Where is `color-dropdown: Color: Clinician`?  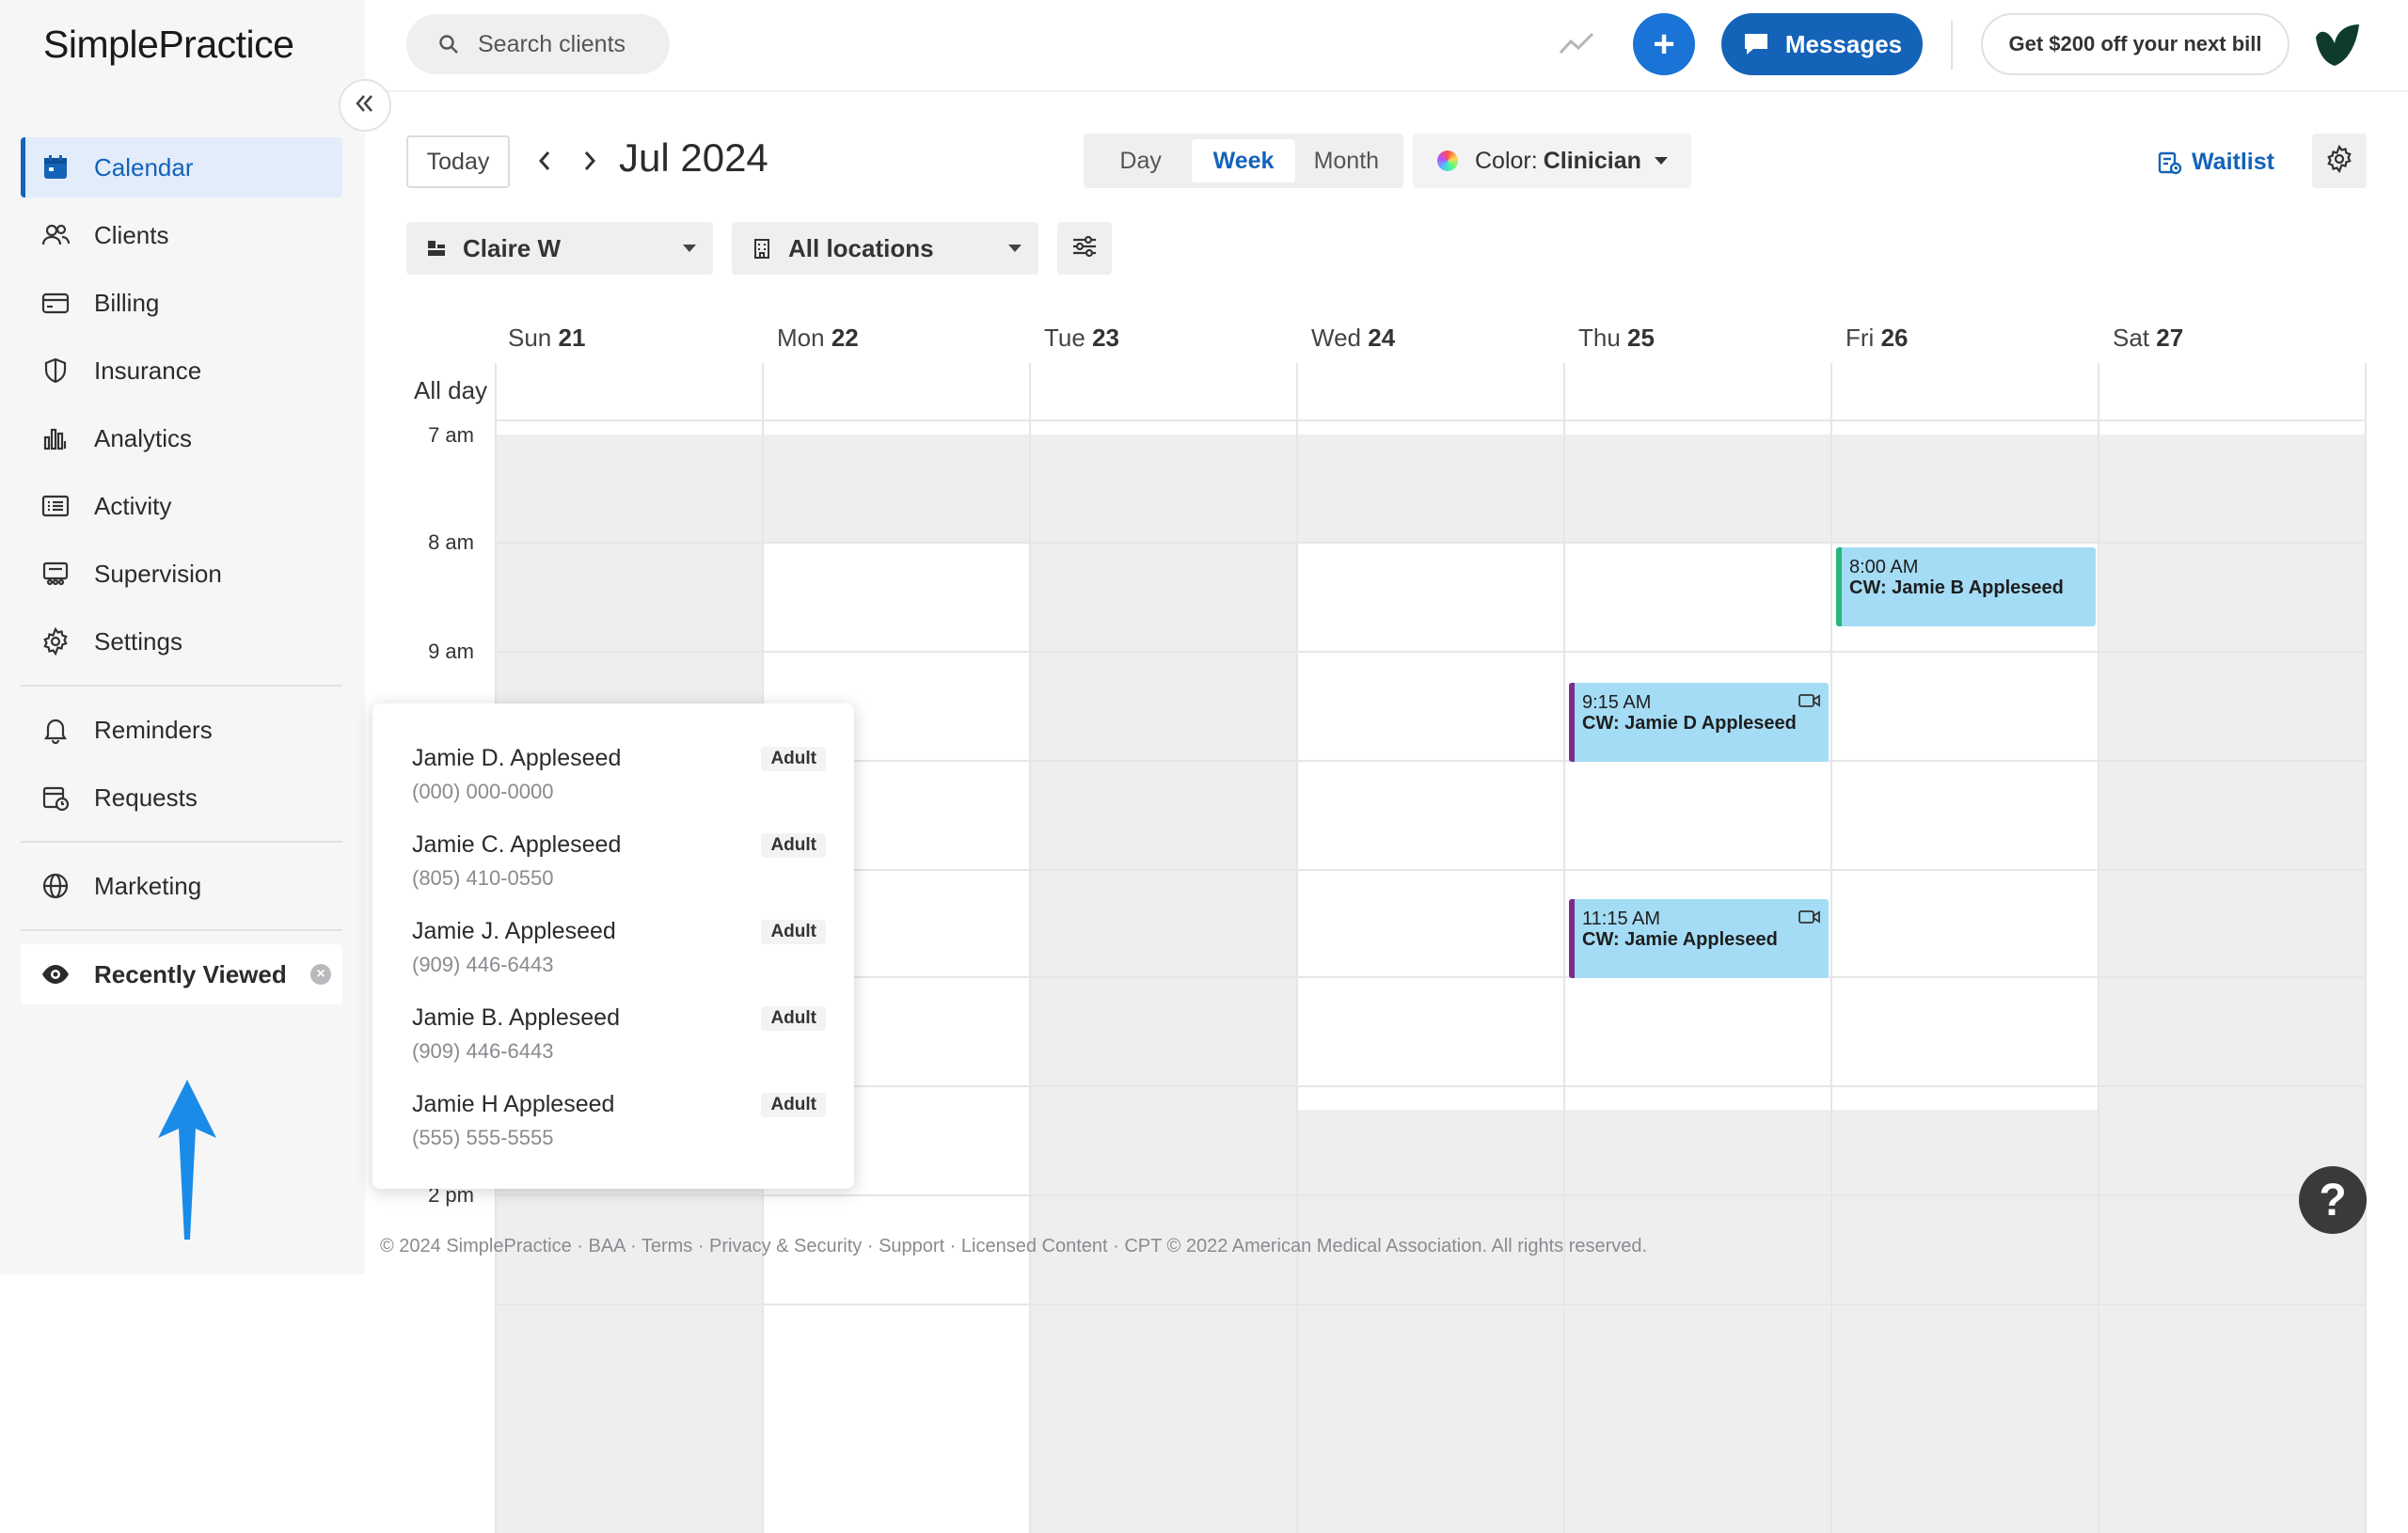 color-dropdown: Color: Clinician is located at coordinates (1552, 161).